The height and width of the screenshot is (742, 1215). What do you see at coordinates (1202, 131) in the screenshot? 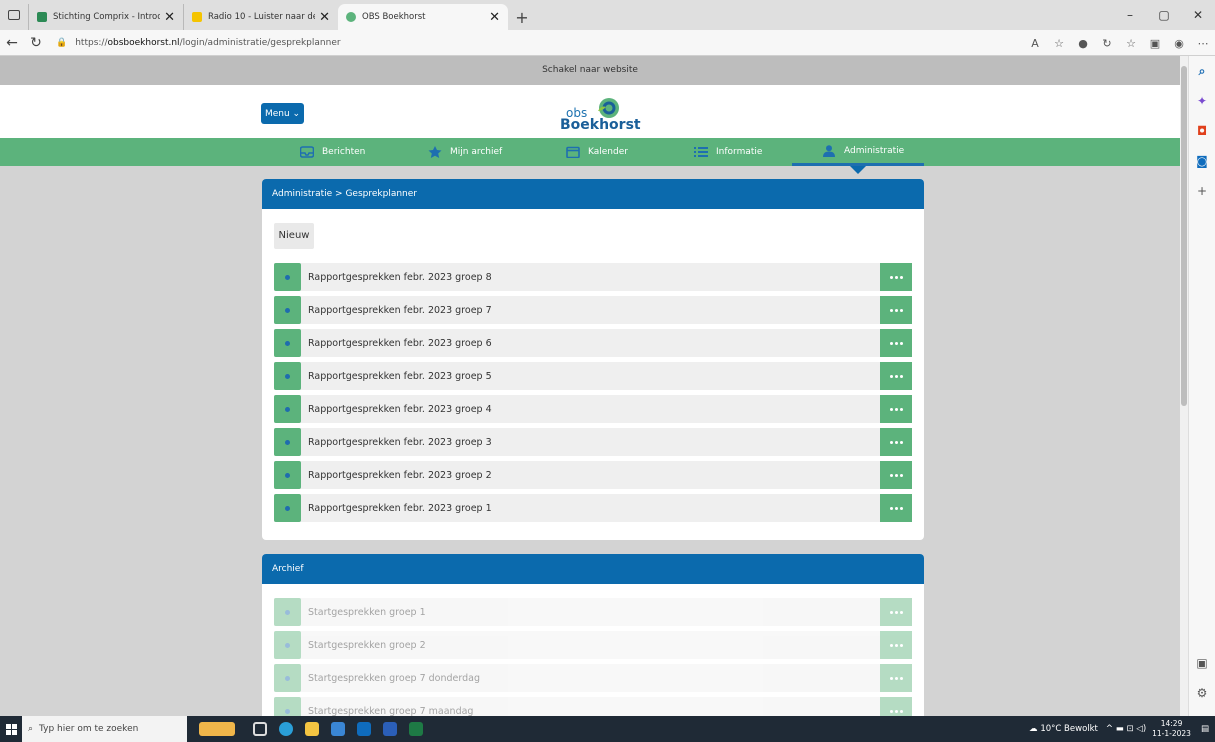
I see `office-icon: ◘` at bounding box center [1202, 131].